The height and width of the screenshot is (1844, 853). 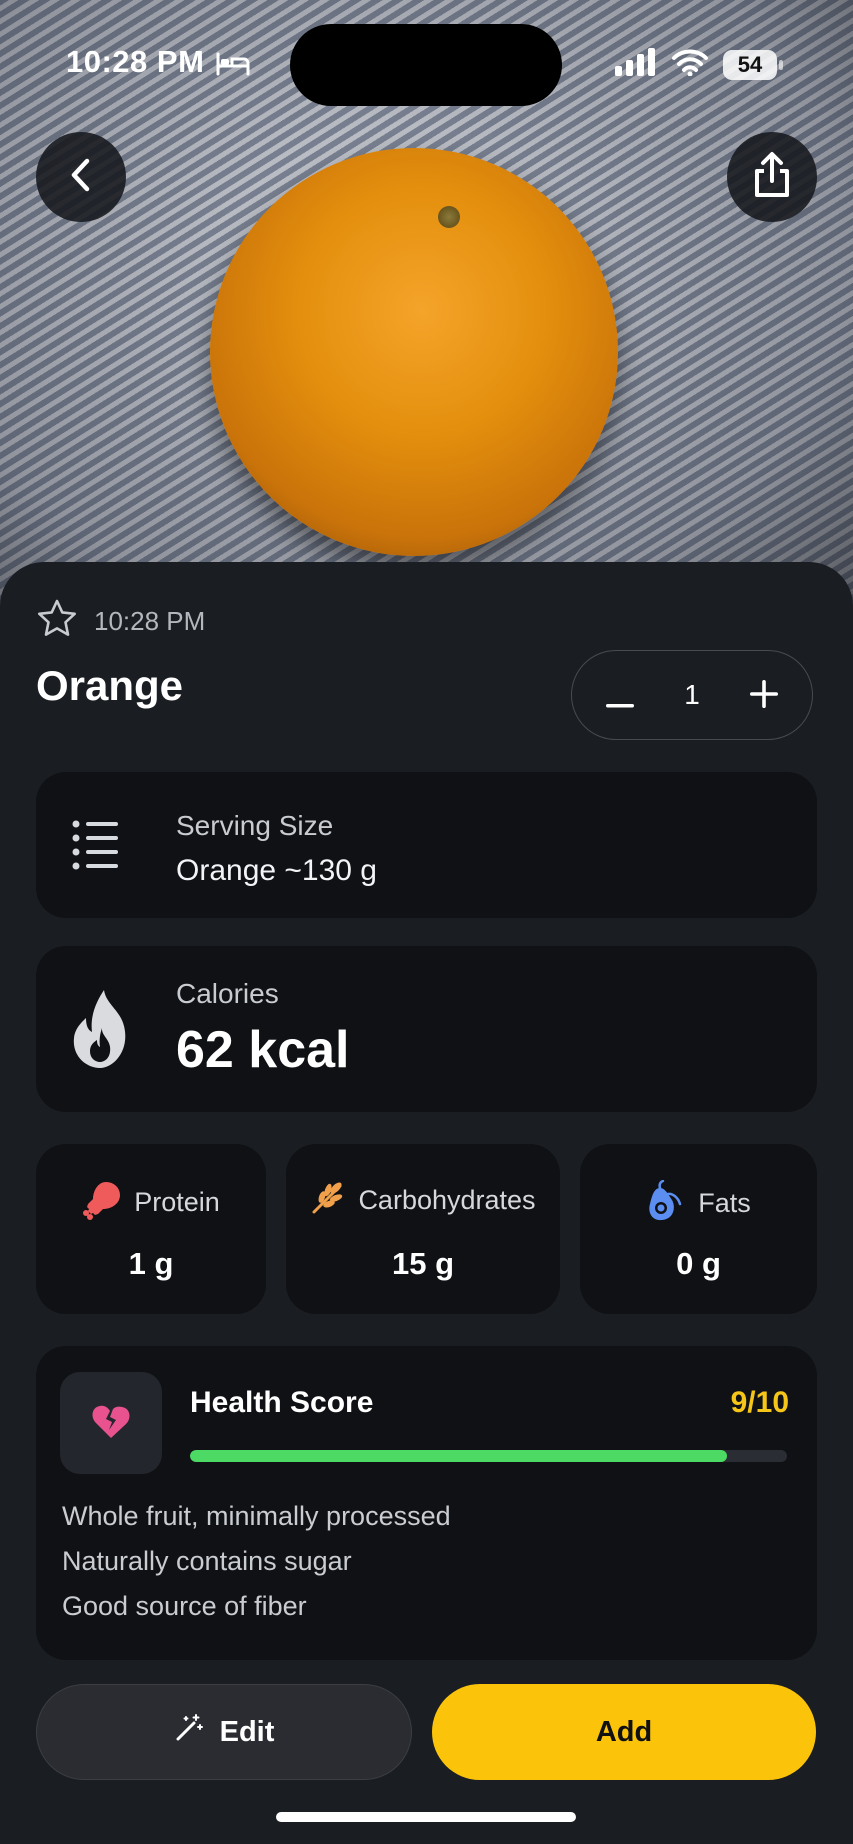 I want to click on macro-value: 15 g, so click(x=423, y=1263).